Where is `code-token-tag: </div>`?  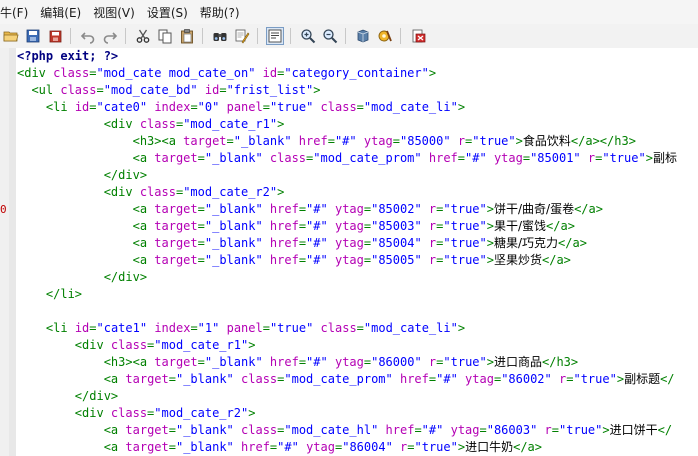 code-token-tag: </div> is located at coordinates (96, 396).